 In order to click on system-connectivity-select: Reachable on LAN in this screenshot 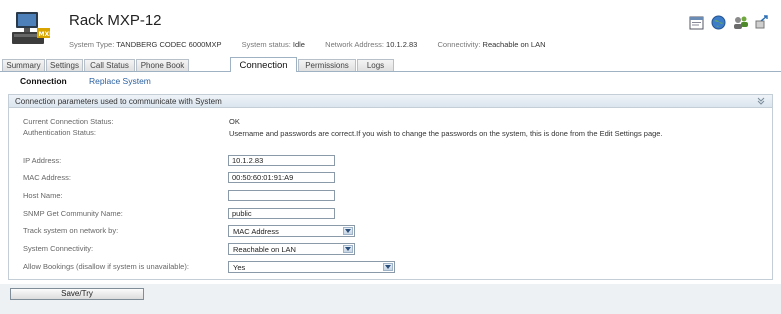, I will do `click(291, 249)`.